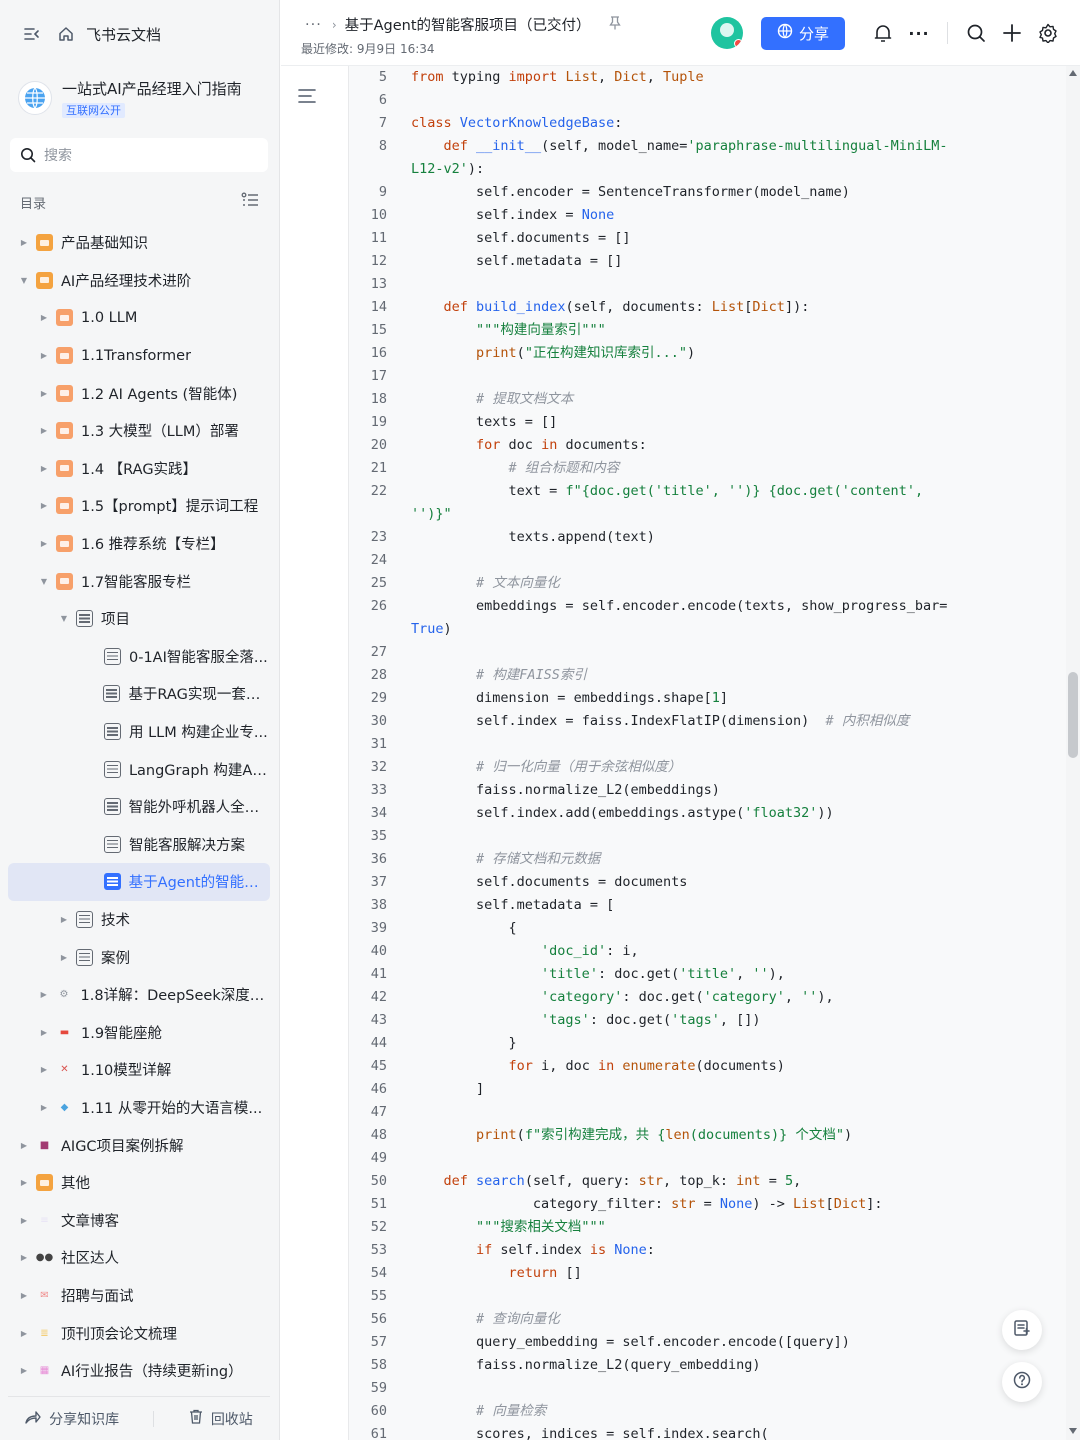 The width and height of the screenshot is (1080, 1440). Describe the element at coordinates (1048, 33) in the screenshot. I see `gear-icon` at that location.